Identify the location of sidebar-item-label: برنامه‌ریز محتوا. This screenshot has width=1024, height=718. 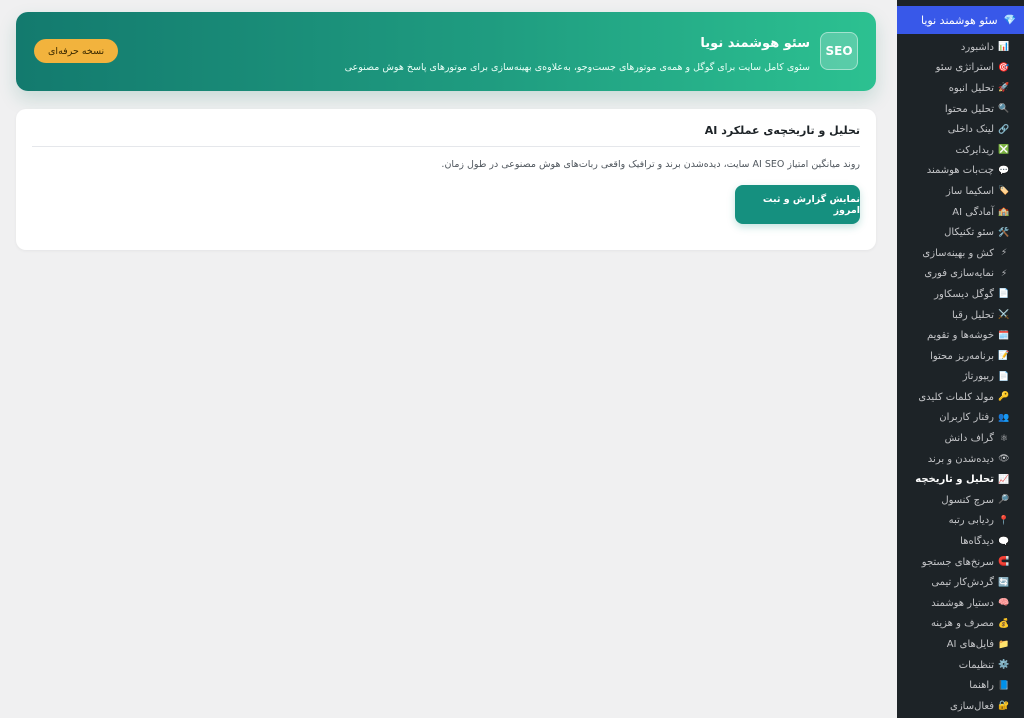
(962, 356).